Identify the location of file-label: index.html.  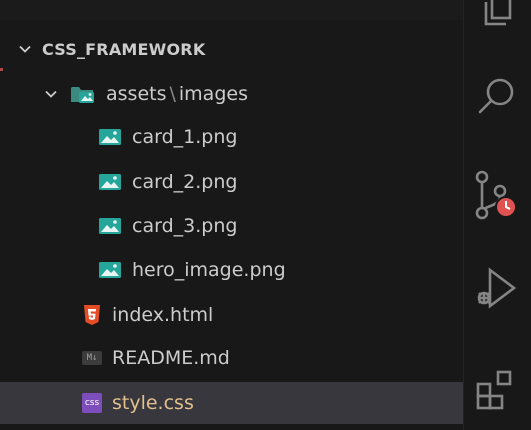
(163, 315).